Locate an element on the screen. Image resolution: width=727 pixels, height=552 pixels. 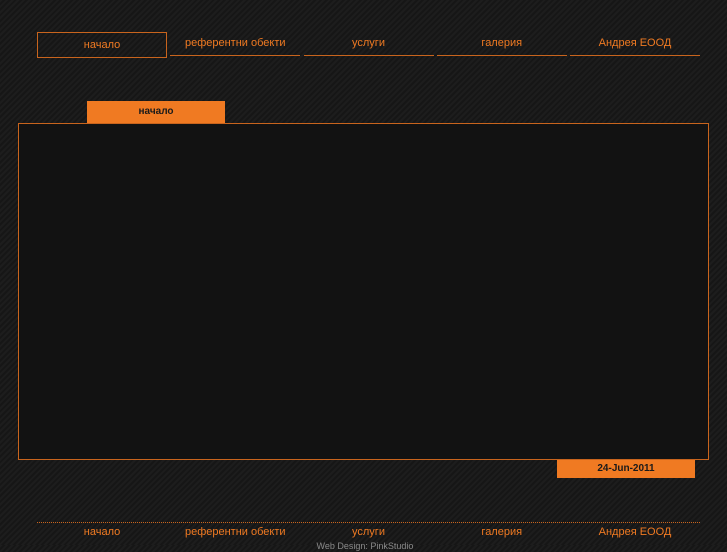
nav-item-services: услуги is located at coordinates (368, 44).